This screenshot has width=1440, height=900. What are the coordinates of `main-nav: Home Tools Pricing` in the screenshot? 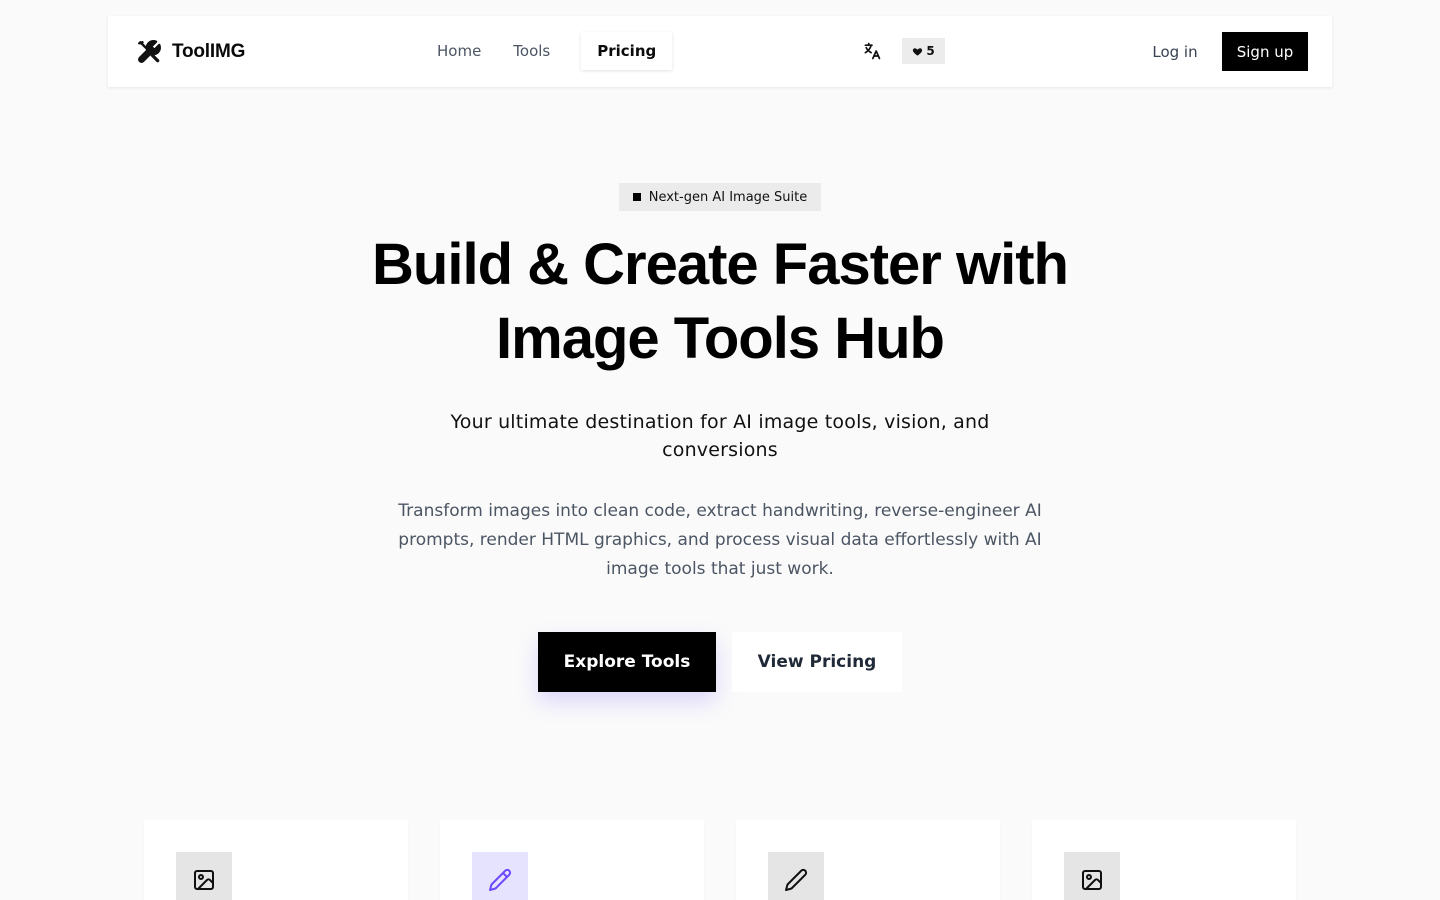 It's located at (547, 51).